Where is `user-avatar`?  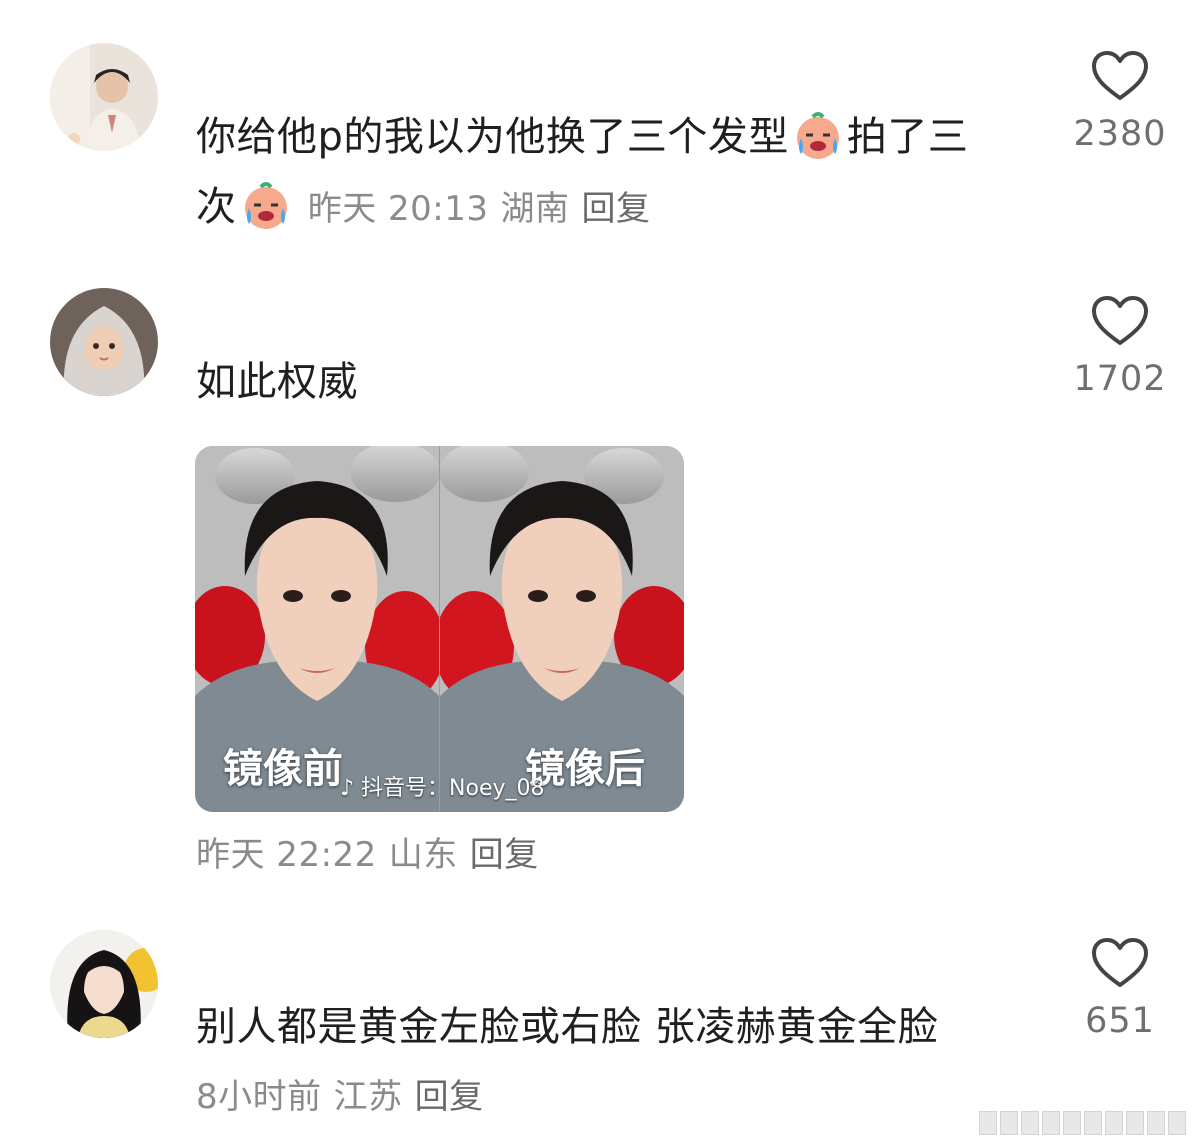
user-avatar is located at coordinates (104, 984).